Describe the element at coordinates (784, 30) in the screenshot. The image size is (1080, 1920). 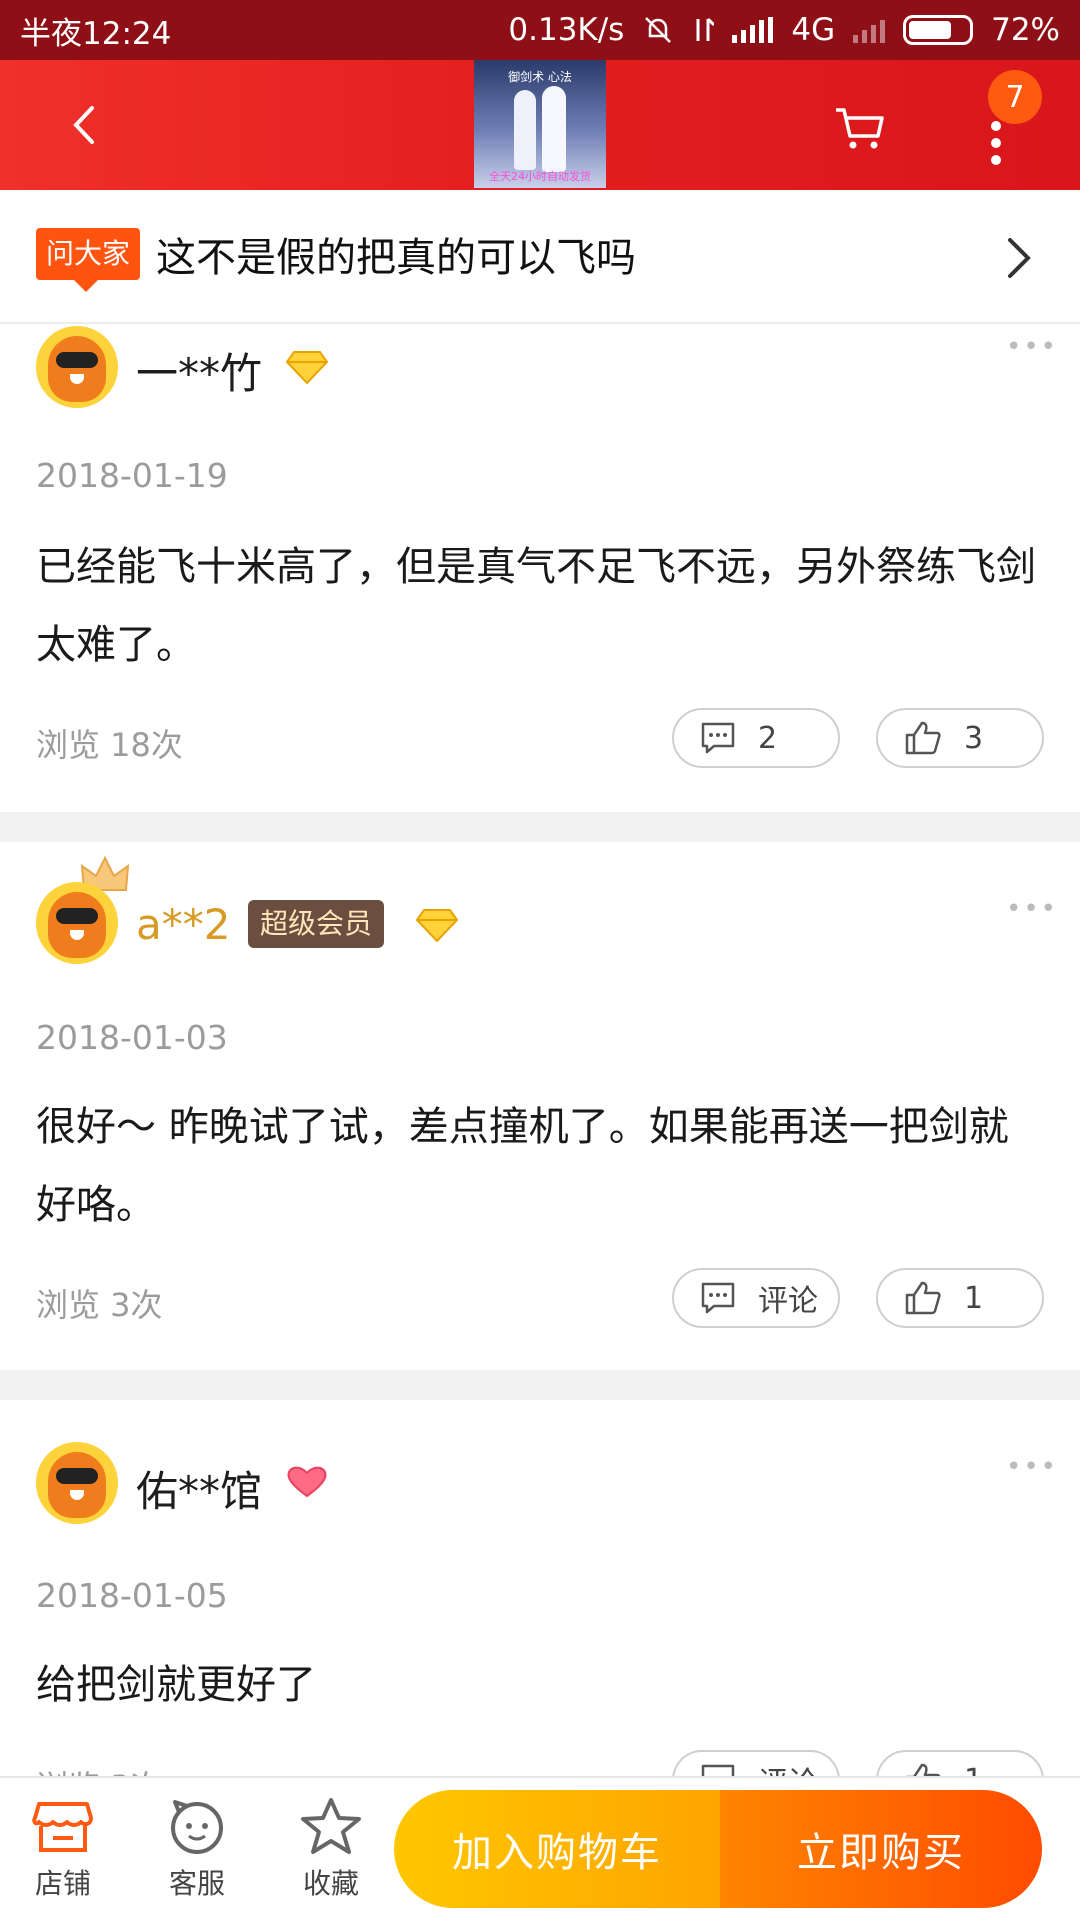
I see `status-indicators: 0.13K/s 4G 72%` at that location.